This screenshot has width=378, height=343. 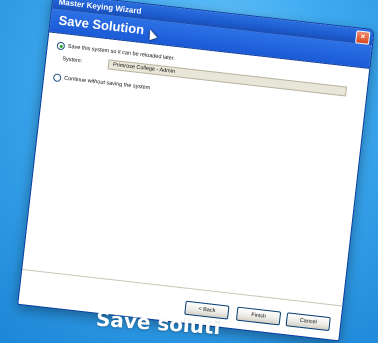 What do you see at coordinates (107, 83) in the screenshot?
I see `continue-option-label: Continue without saving the system` at bounding box center [107, 83].